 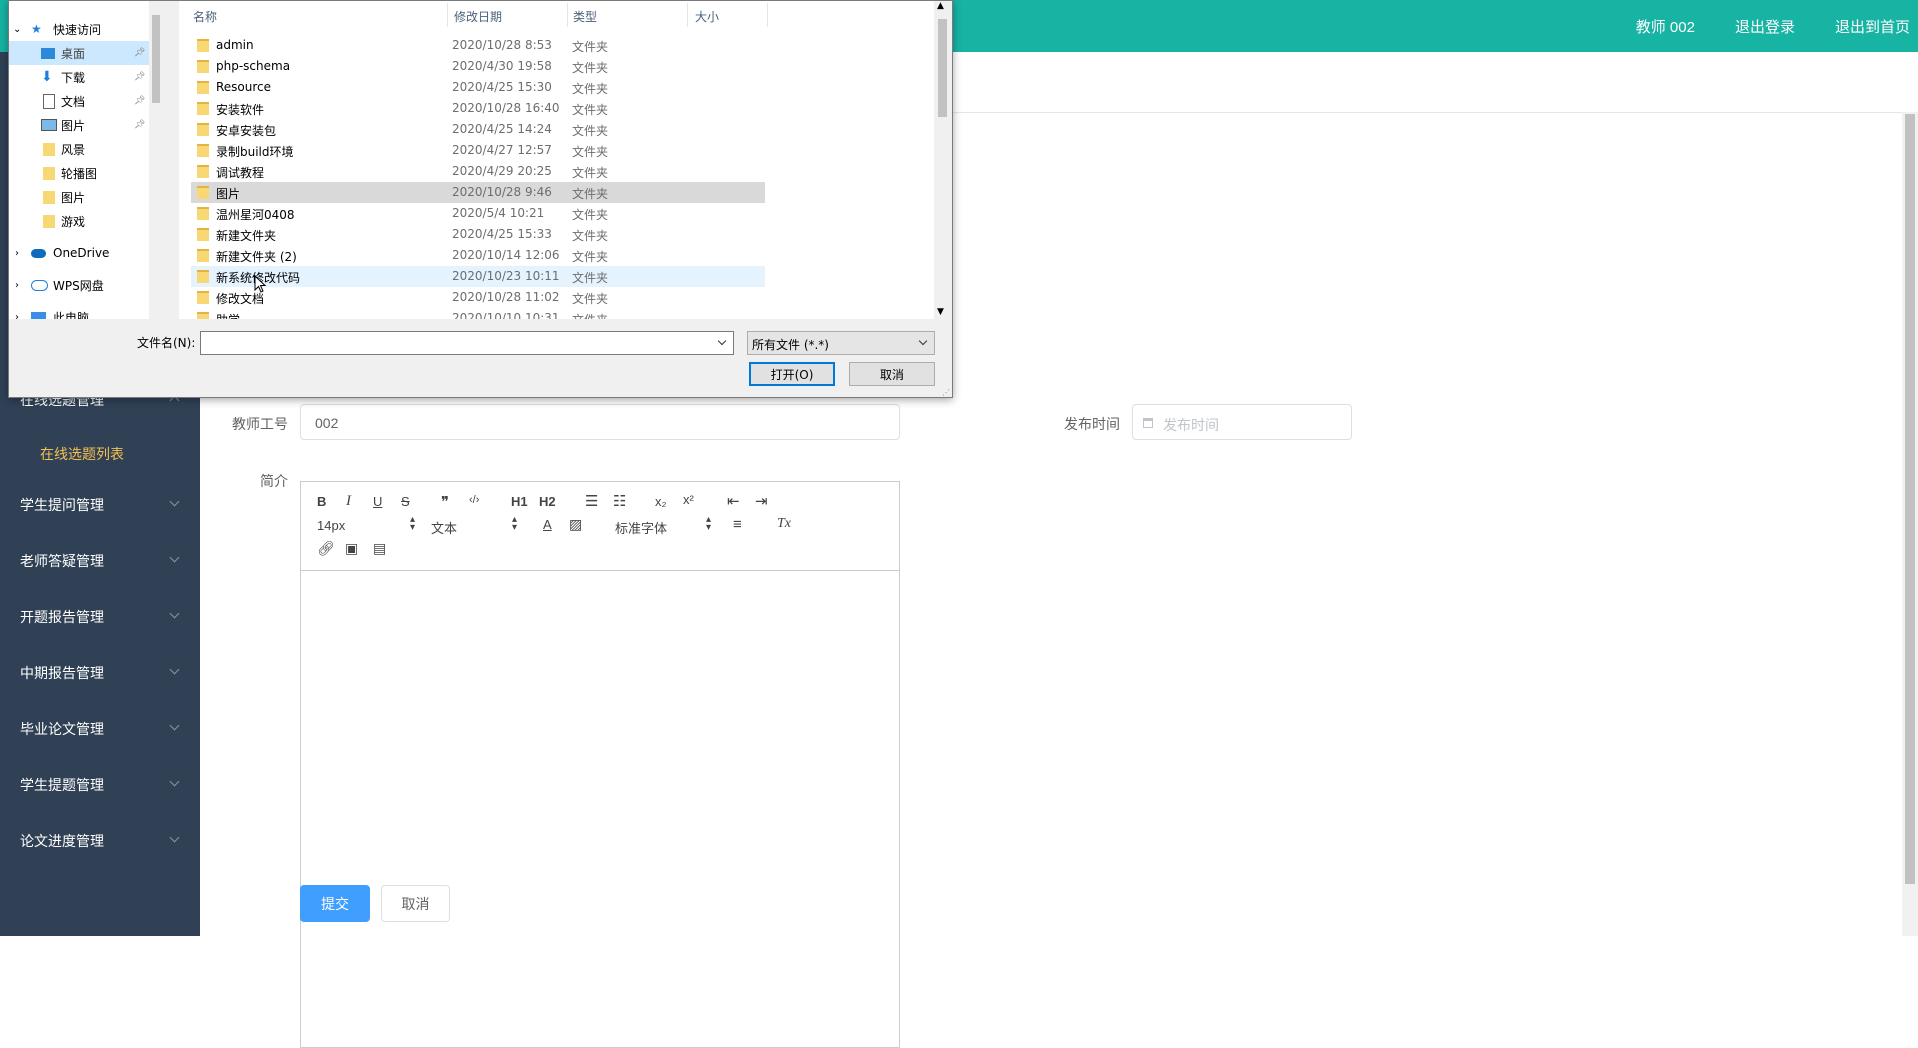 I want to click on file-row: 修改文档 2020/10/28 11:02 文件夹, so click(x=478, y=297).